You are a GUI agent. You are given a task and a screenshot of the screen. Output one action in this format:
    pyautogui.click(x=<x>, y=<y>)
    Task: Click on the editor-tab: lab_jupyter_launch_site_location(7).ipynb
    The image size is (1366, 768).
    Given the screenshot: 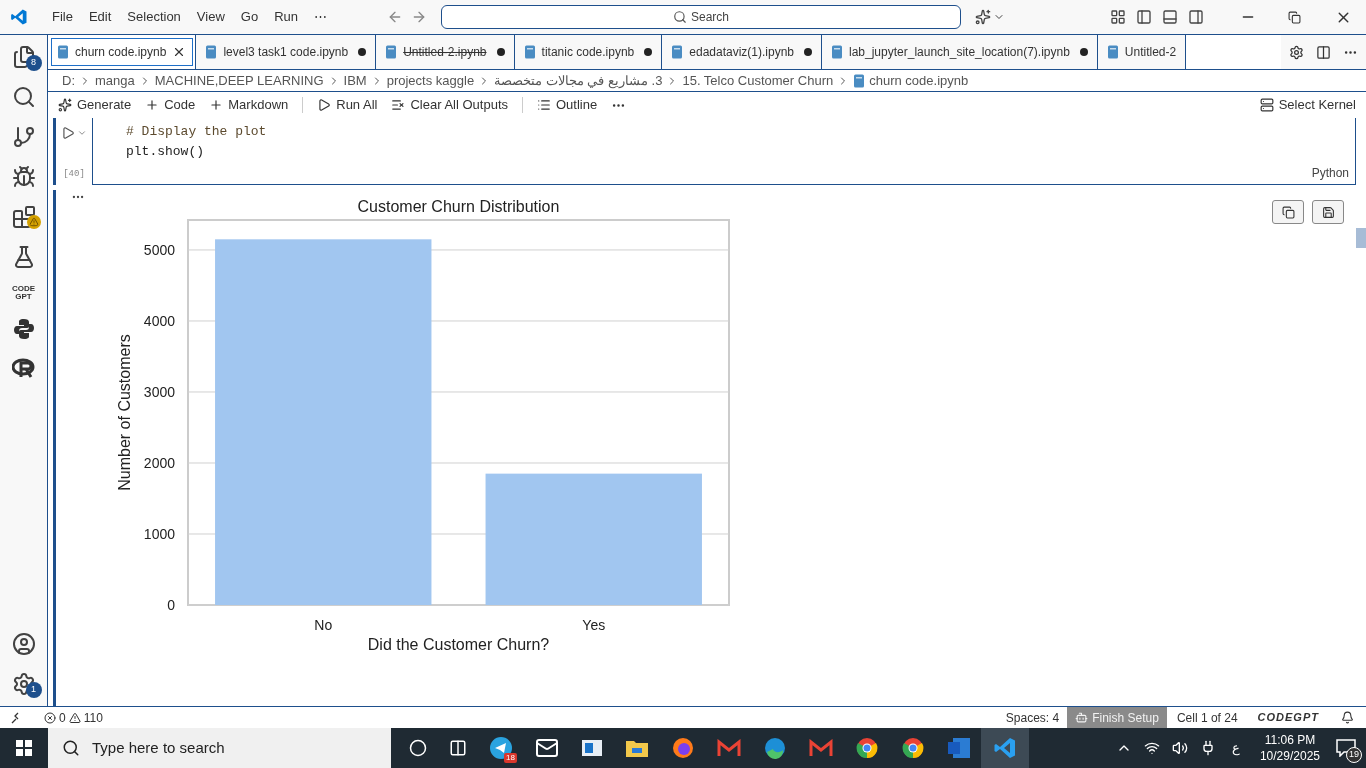 What is the action you would take?
    pyautogui.click(x=960, y=52)
    